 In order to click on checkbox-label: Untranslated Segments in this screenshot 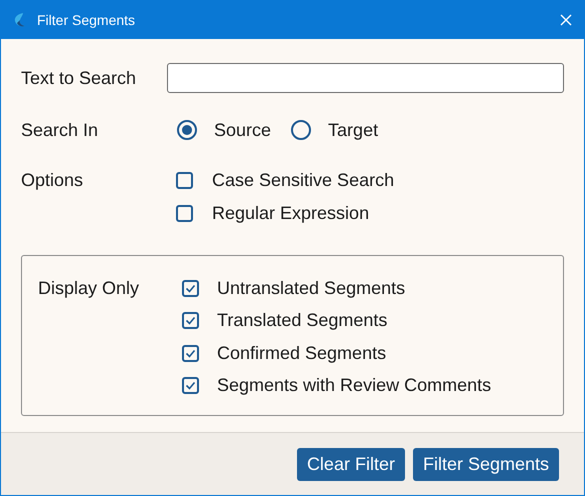, I will do `click(311, 288)`.